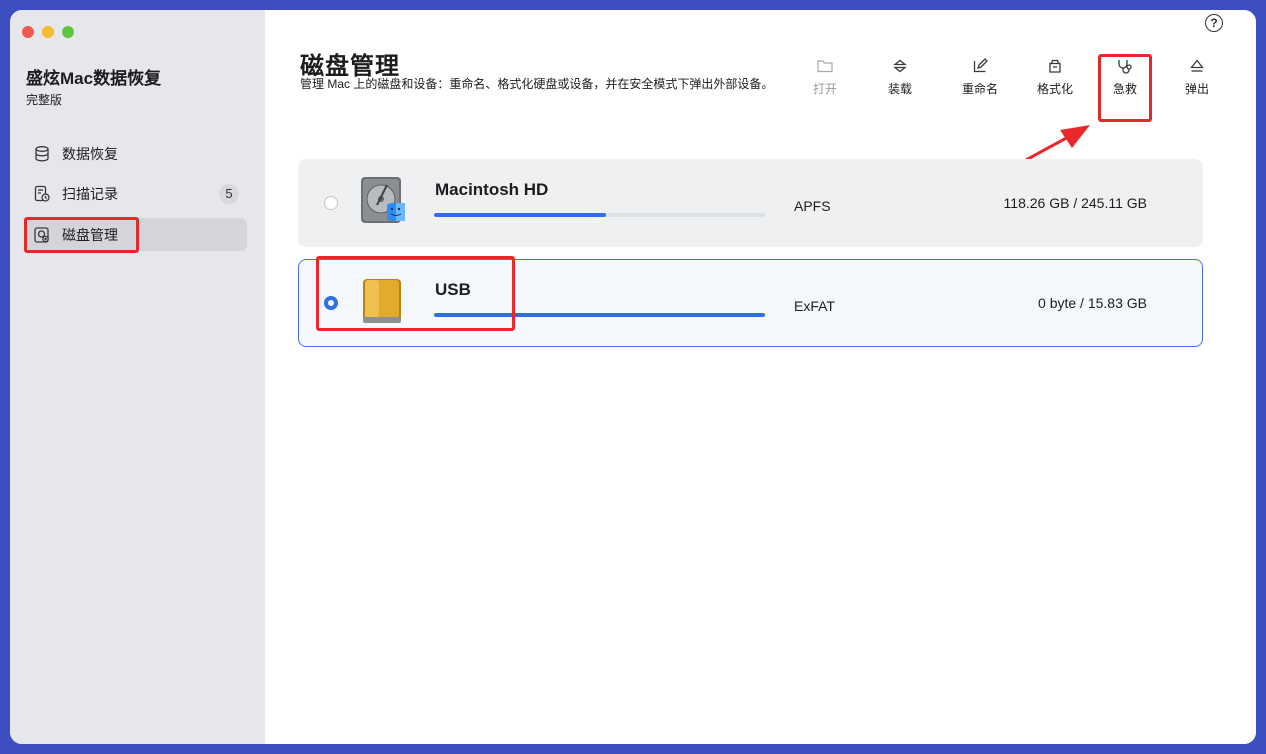 This screenshot has width=1266, height=754. Describe the element at coordinates (814, 306) in the screenshot. I see `disk-filesystem: ExFAT` at that location.